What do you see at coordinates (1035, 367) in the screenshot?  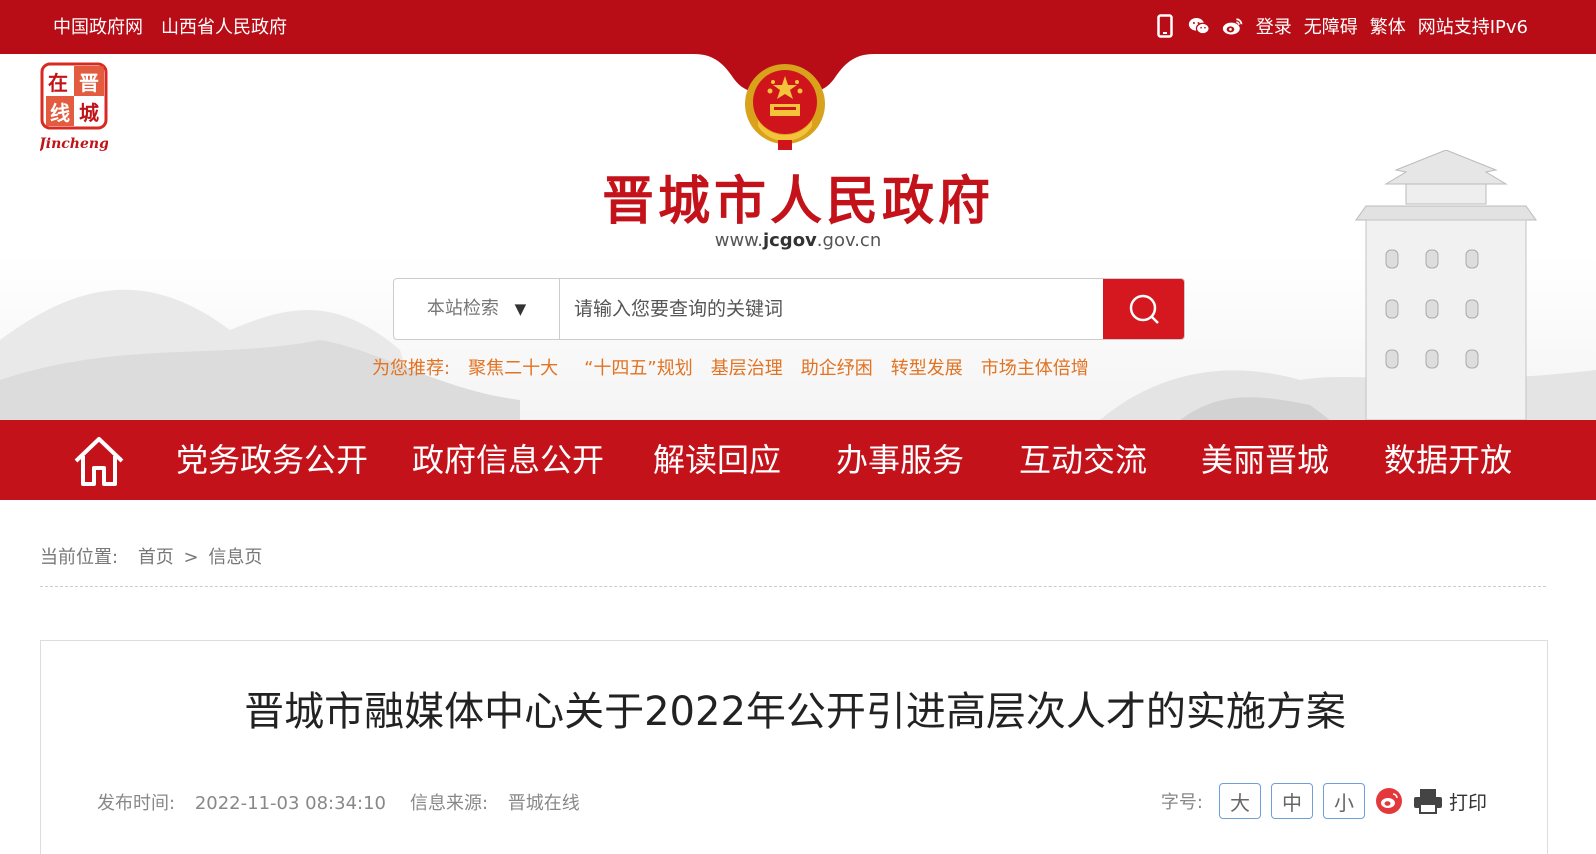 I see `recommend-item: 市场主体倍增` at bounding box center [1035, 367].